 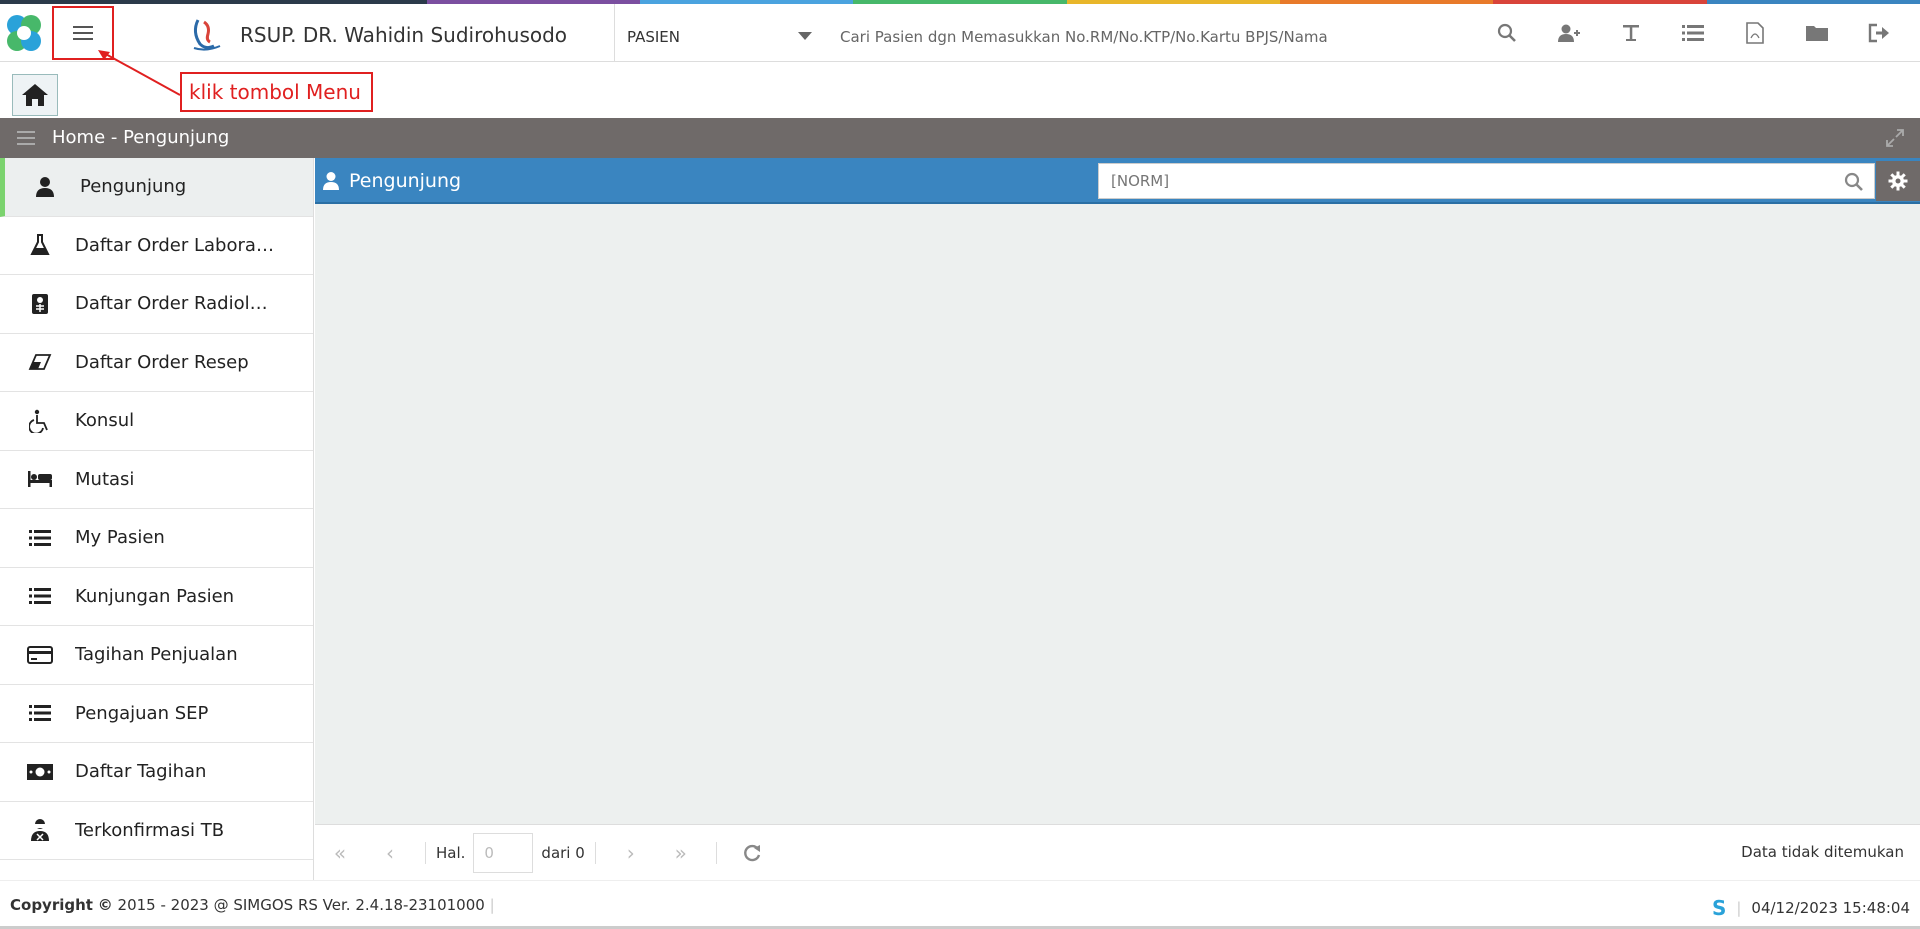 I want to click on sidebar-item-order-radiologi: Daftar Order Radiologi, so click(x=156, y=304).